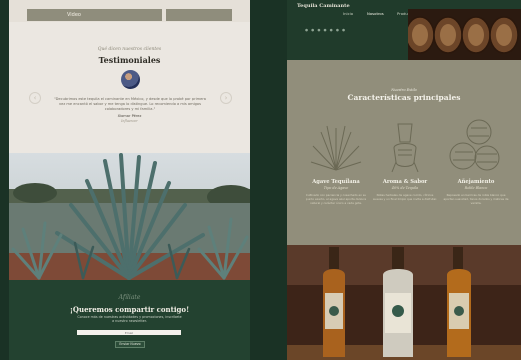 This screenshot has width=521, height=360. I want to click on slider-dots: ● ● ● ● ● ● ●, so click(325, 30).